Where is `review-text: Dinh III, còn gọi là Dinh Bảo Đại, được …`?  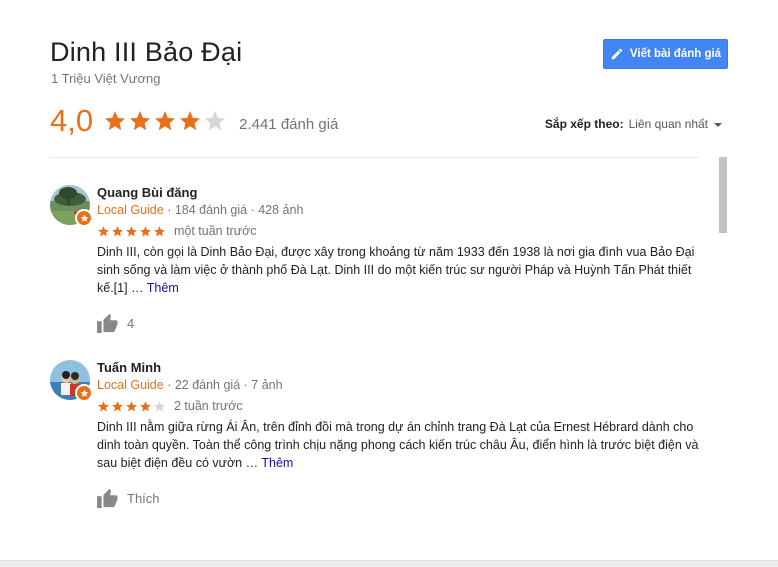
review-text: Dinh III, còn gọi là Dinh Bảo Đại, được … is located at coordinates (399, 270).